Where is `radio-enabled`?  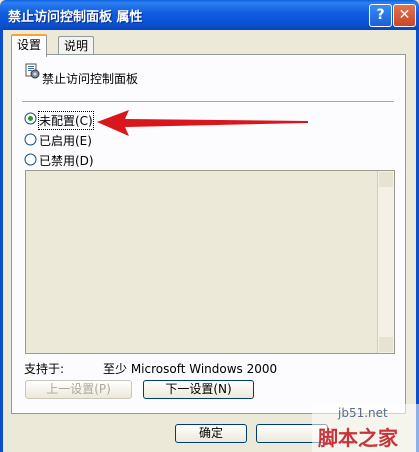
radio-enabled is located at coordinates (30, 139).